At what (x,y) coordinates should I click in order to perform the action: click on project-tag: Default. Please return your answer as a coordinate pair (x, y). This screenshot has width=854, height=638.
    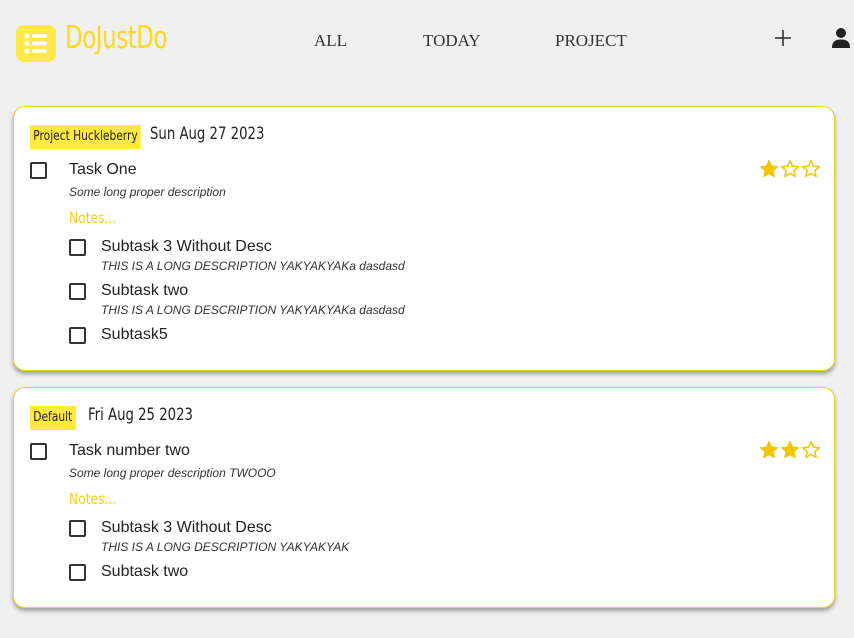
    Looking at the image, I should click on (53, 418).